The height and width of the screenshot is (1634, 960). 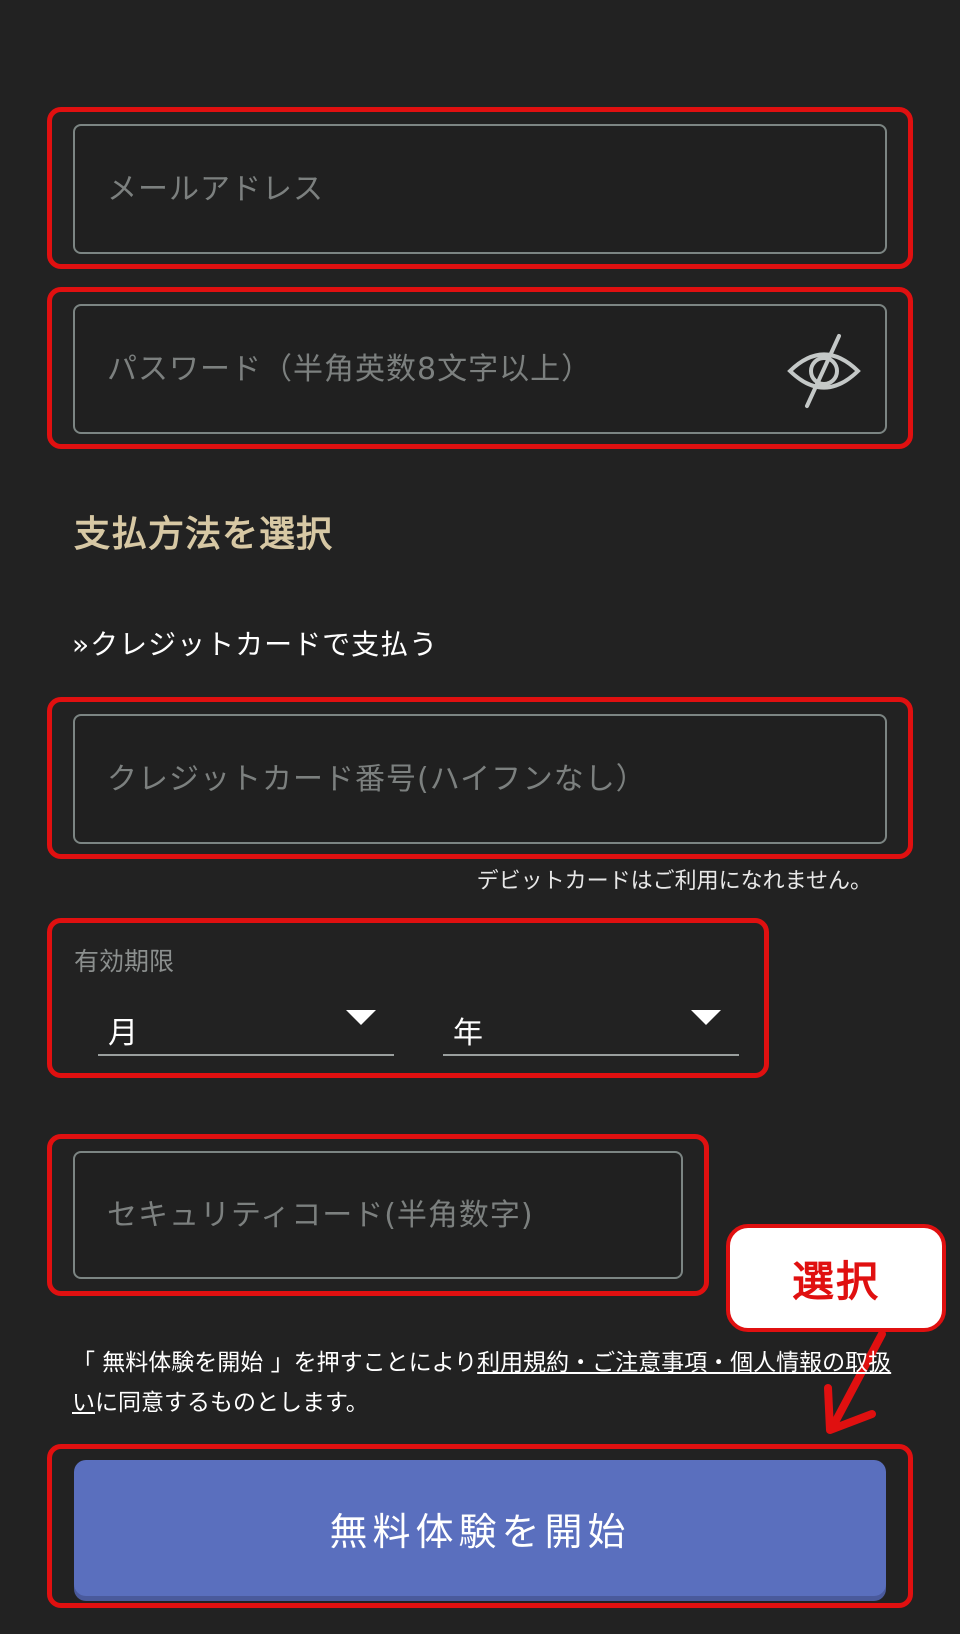 What do you see at coordinates (495, 189) in the screenshot?
I see `email-input` at bounding box center [495, 189].